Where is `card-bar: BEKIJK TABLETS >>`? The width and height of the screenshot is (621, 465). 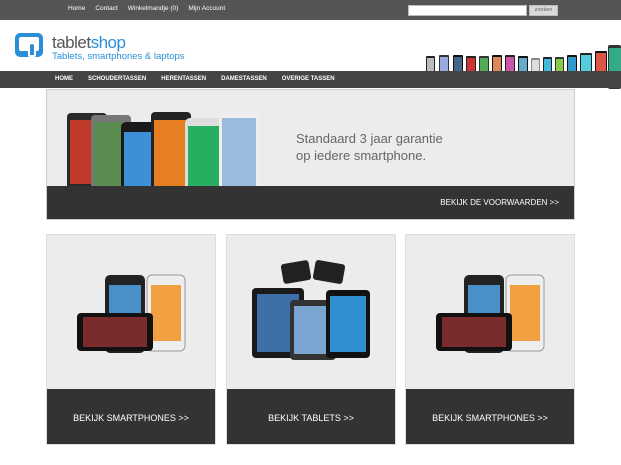 card-bar: BEKIJK TABLETS >> is located at coordinates (311, 416).